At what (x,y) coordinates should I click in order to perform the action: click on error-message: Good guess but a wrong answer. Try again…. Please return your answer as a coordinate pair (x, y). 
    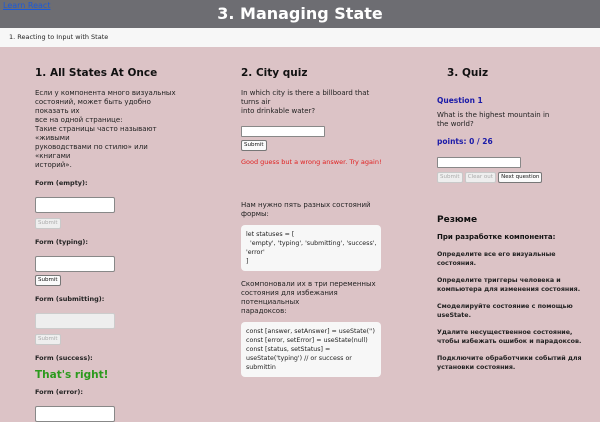
    Looking at the image, I should click on (311, 162).